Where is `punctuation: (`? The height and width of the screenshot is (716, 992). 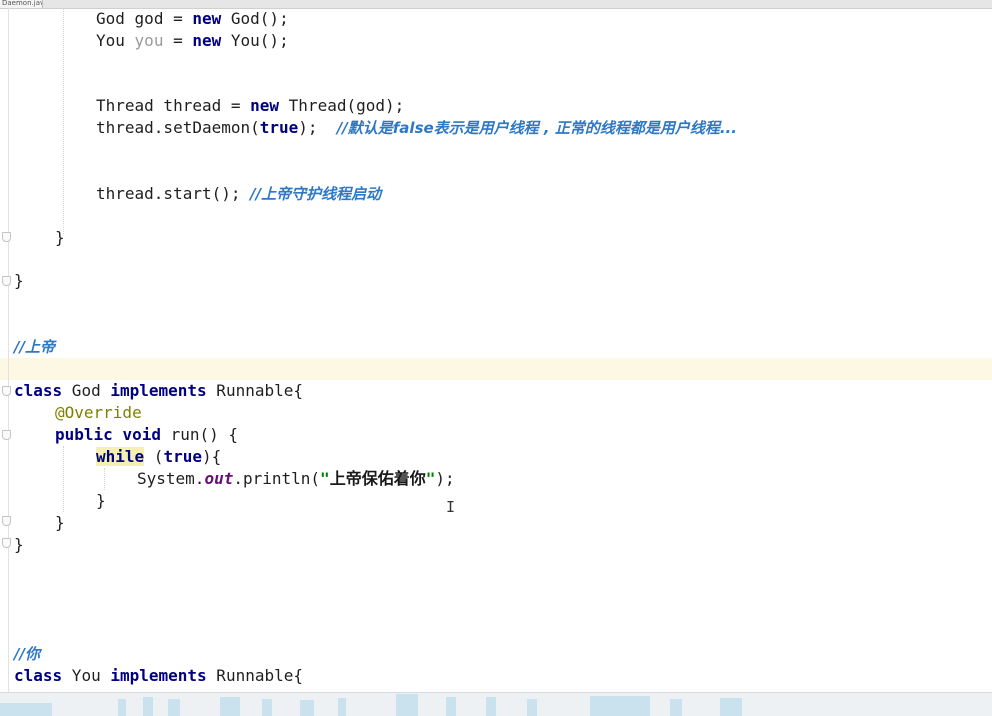 punctuation: ( is located at coordinates (154, 456).